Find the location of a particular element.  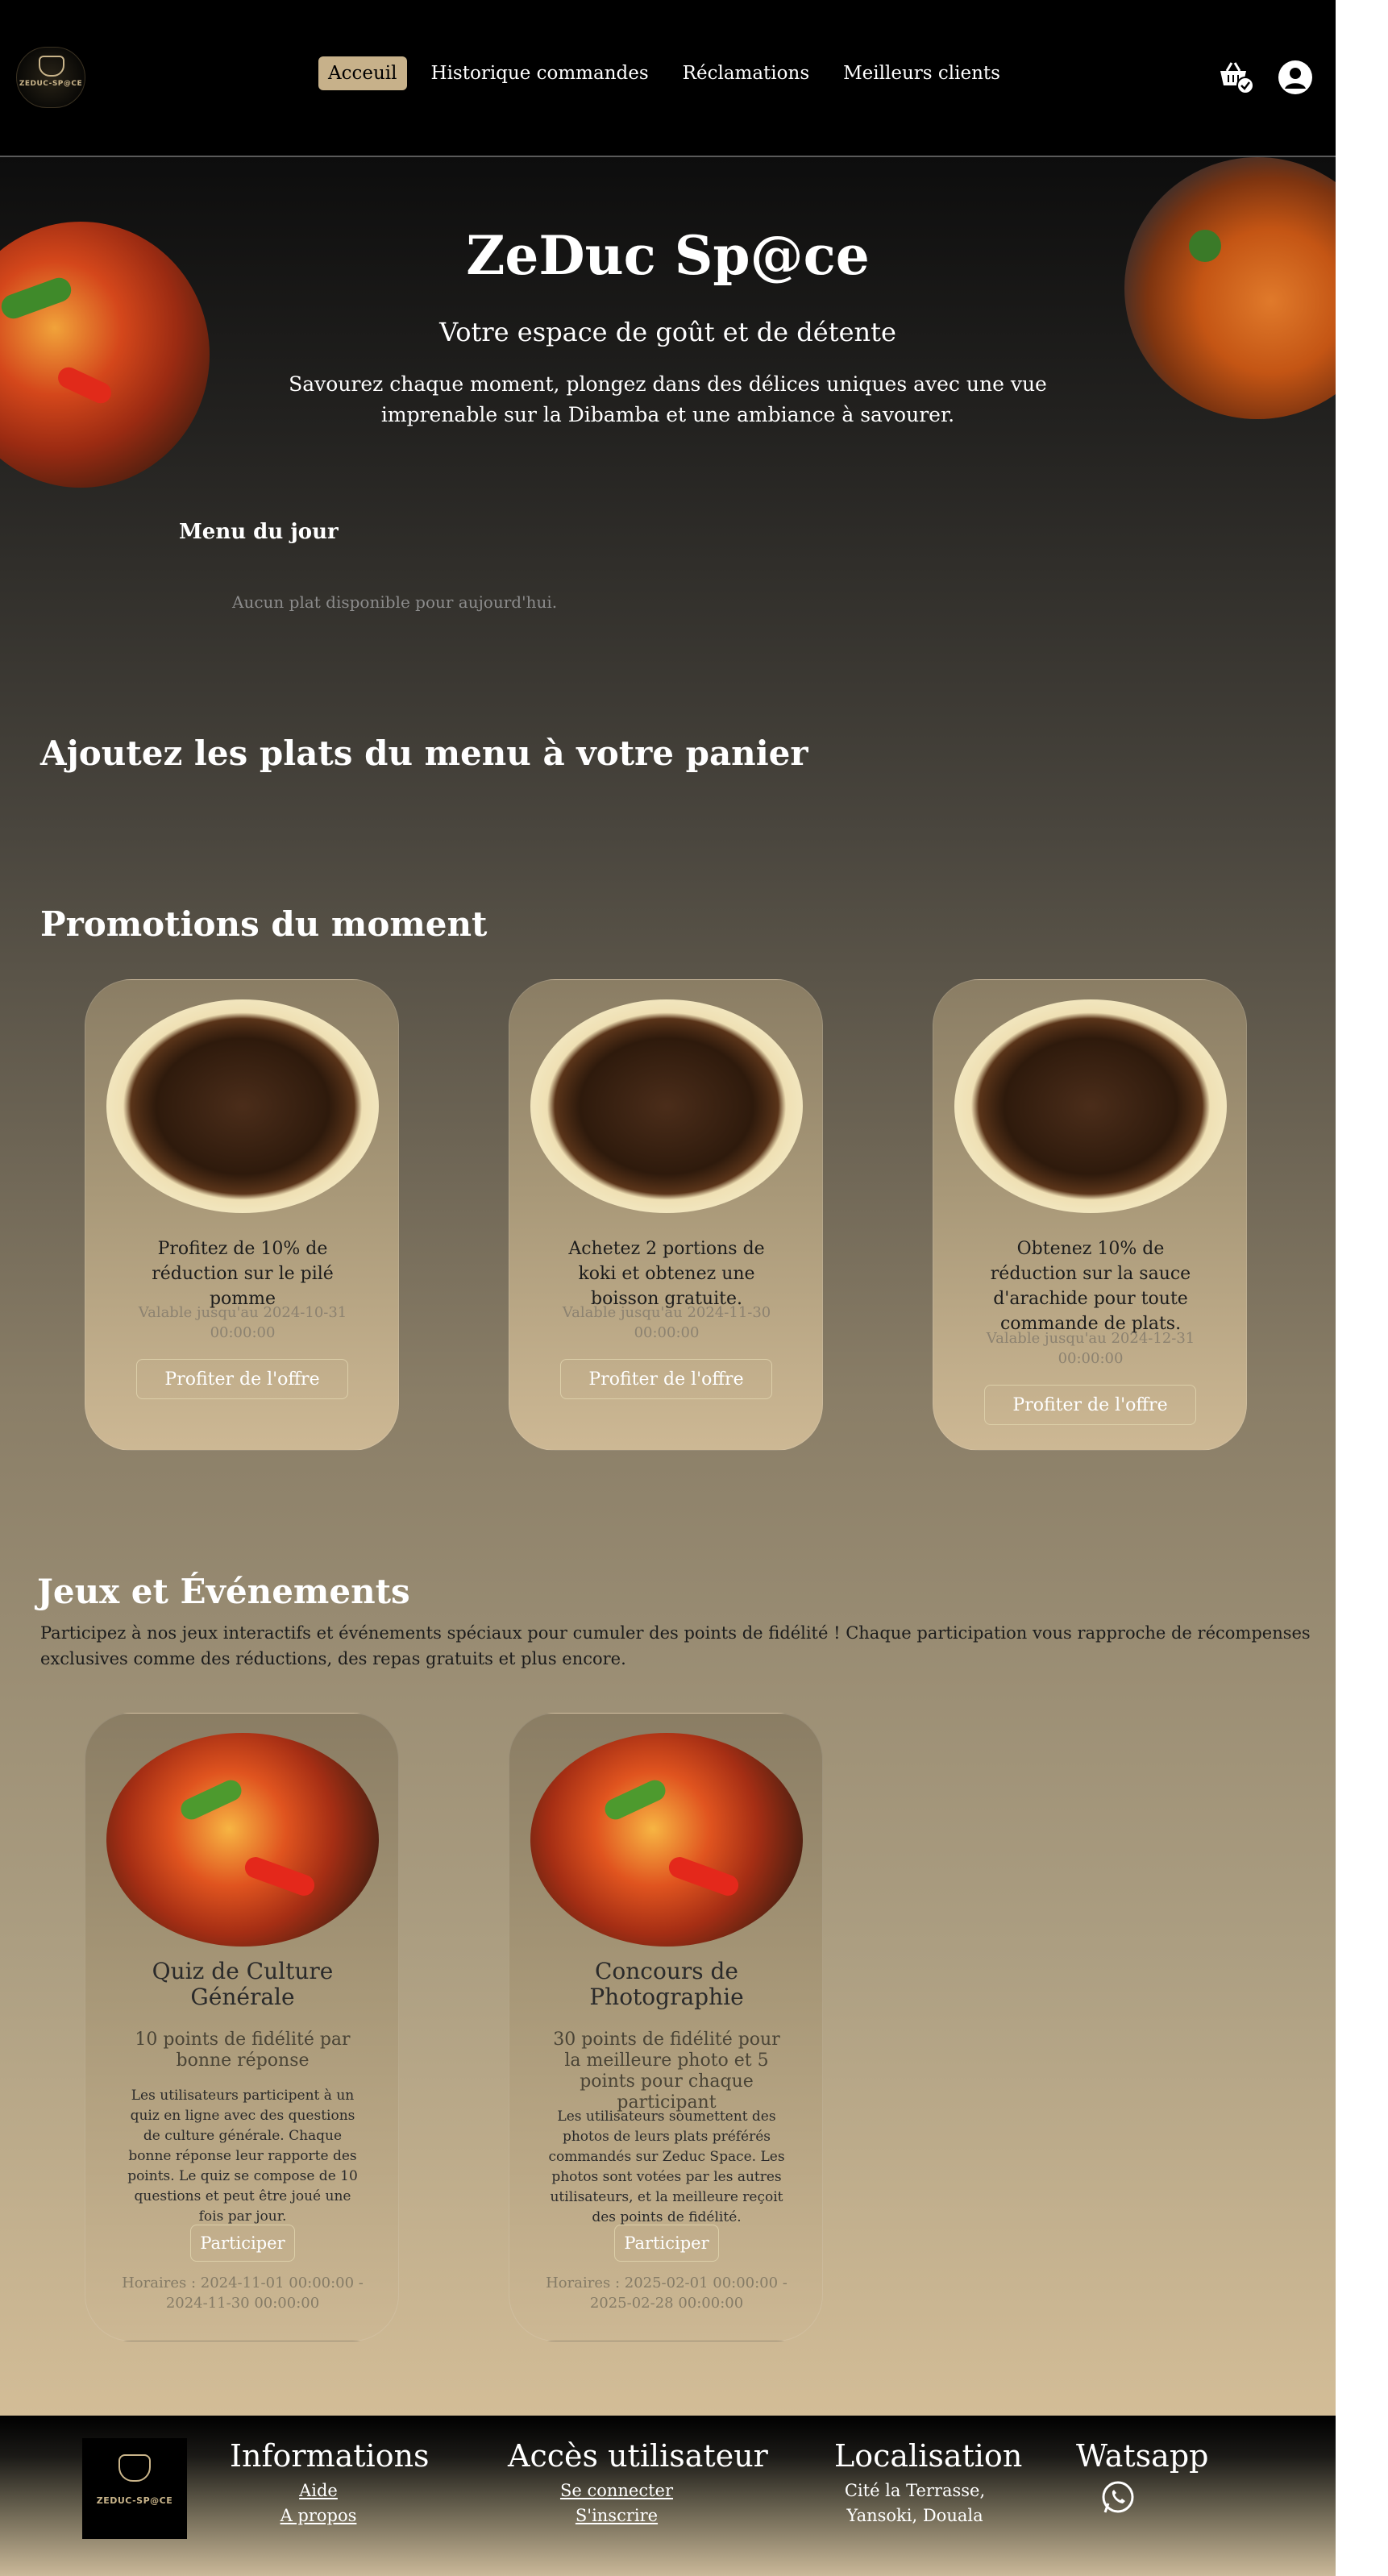

footer-localisation-title: Localisation is located at coordinates (928, 2456).